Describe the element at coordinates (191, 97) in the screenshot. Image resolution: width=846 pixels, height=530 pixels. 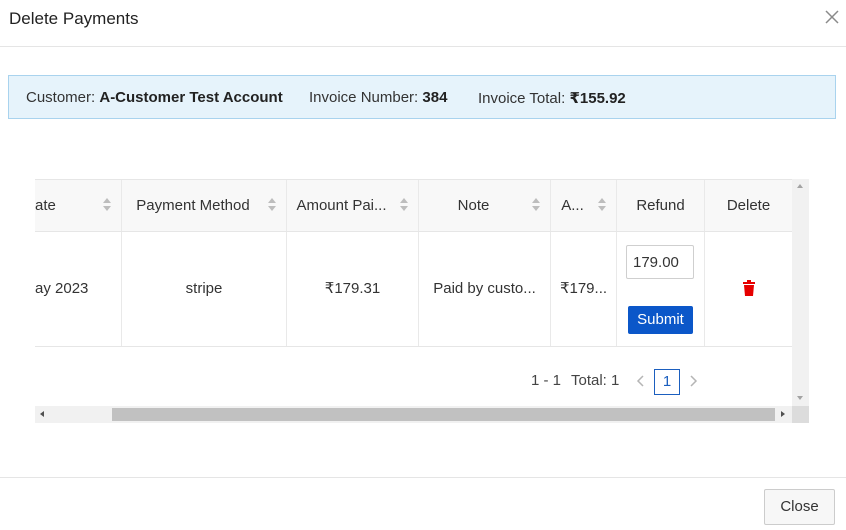
I see `customer-value: A-Customer Test Account` at that location.